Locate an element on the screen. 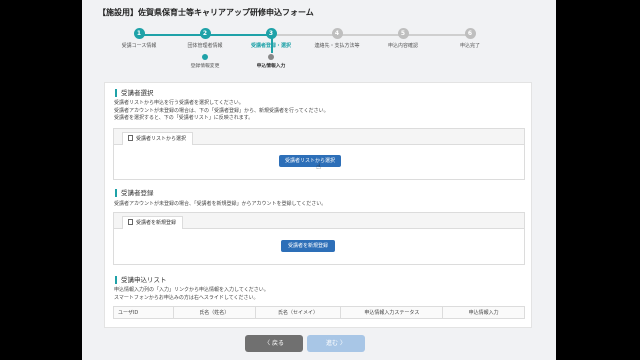 The image size is (640, 360). section-desc: 申込情報入力列の「入力」リンクから申込情報を入力してください。 is located at coordinates (191, 290).